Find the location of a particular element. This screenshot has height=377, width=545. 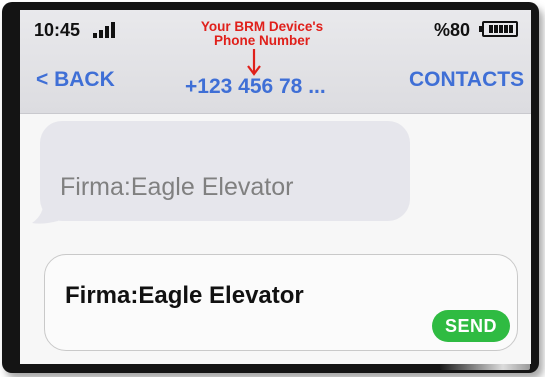

signal-strength-icon is located at coordinates (106, 30).